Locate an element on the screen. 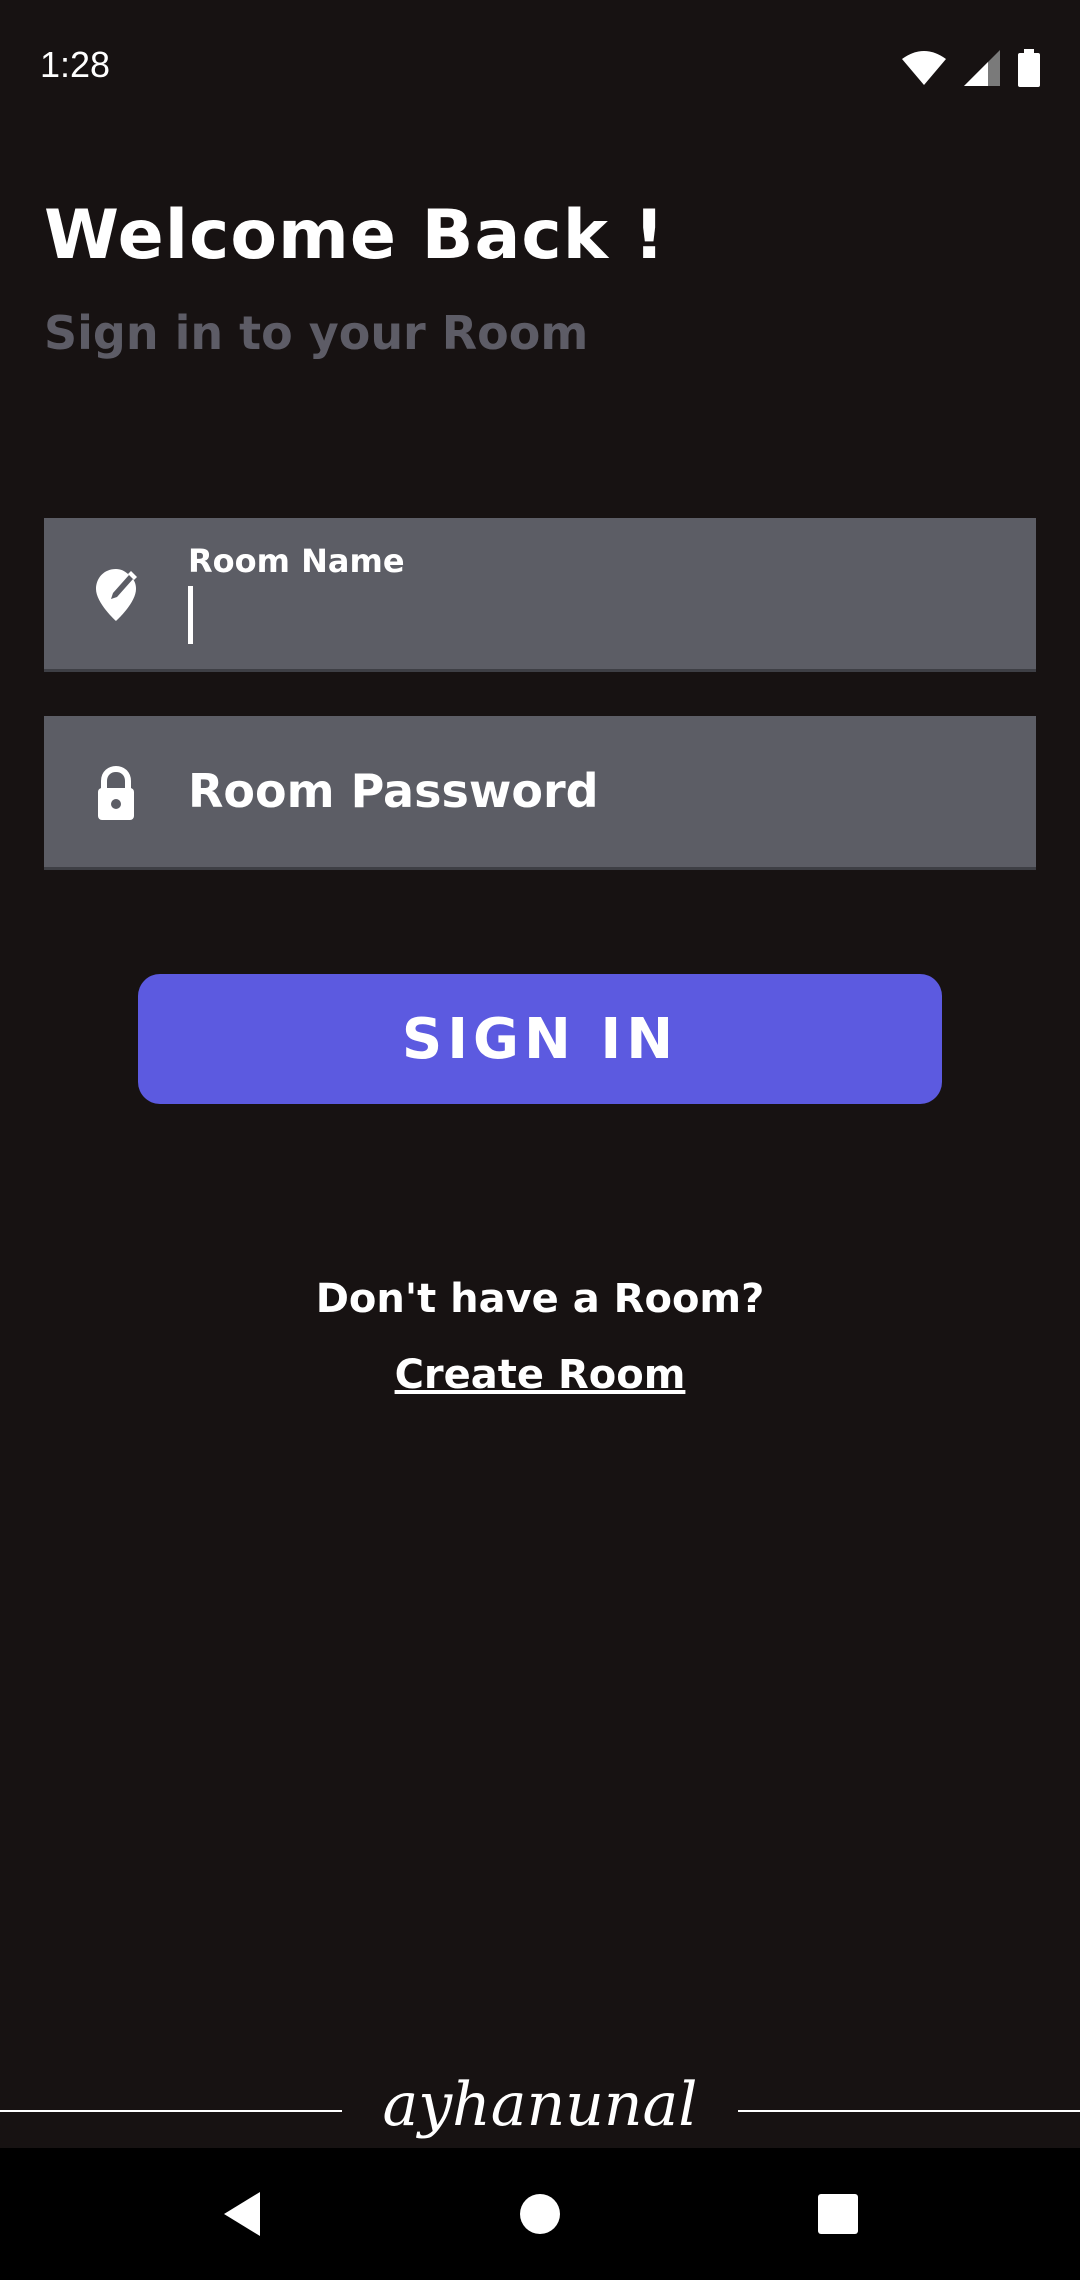 The image size is (1080, 2280). sign-in-button: SIGN IN is located at coordinates (540, 1039).